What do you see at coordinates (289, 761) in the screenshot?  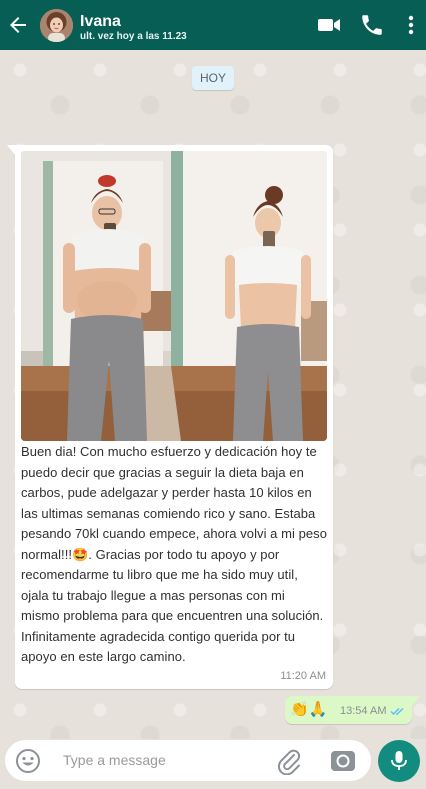 I see `attach-icon` at bounding box center [289, 761].